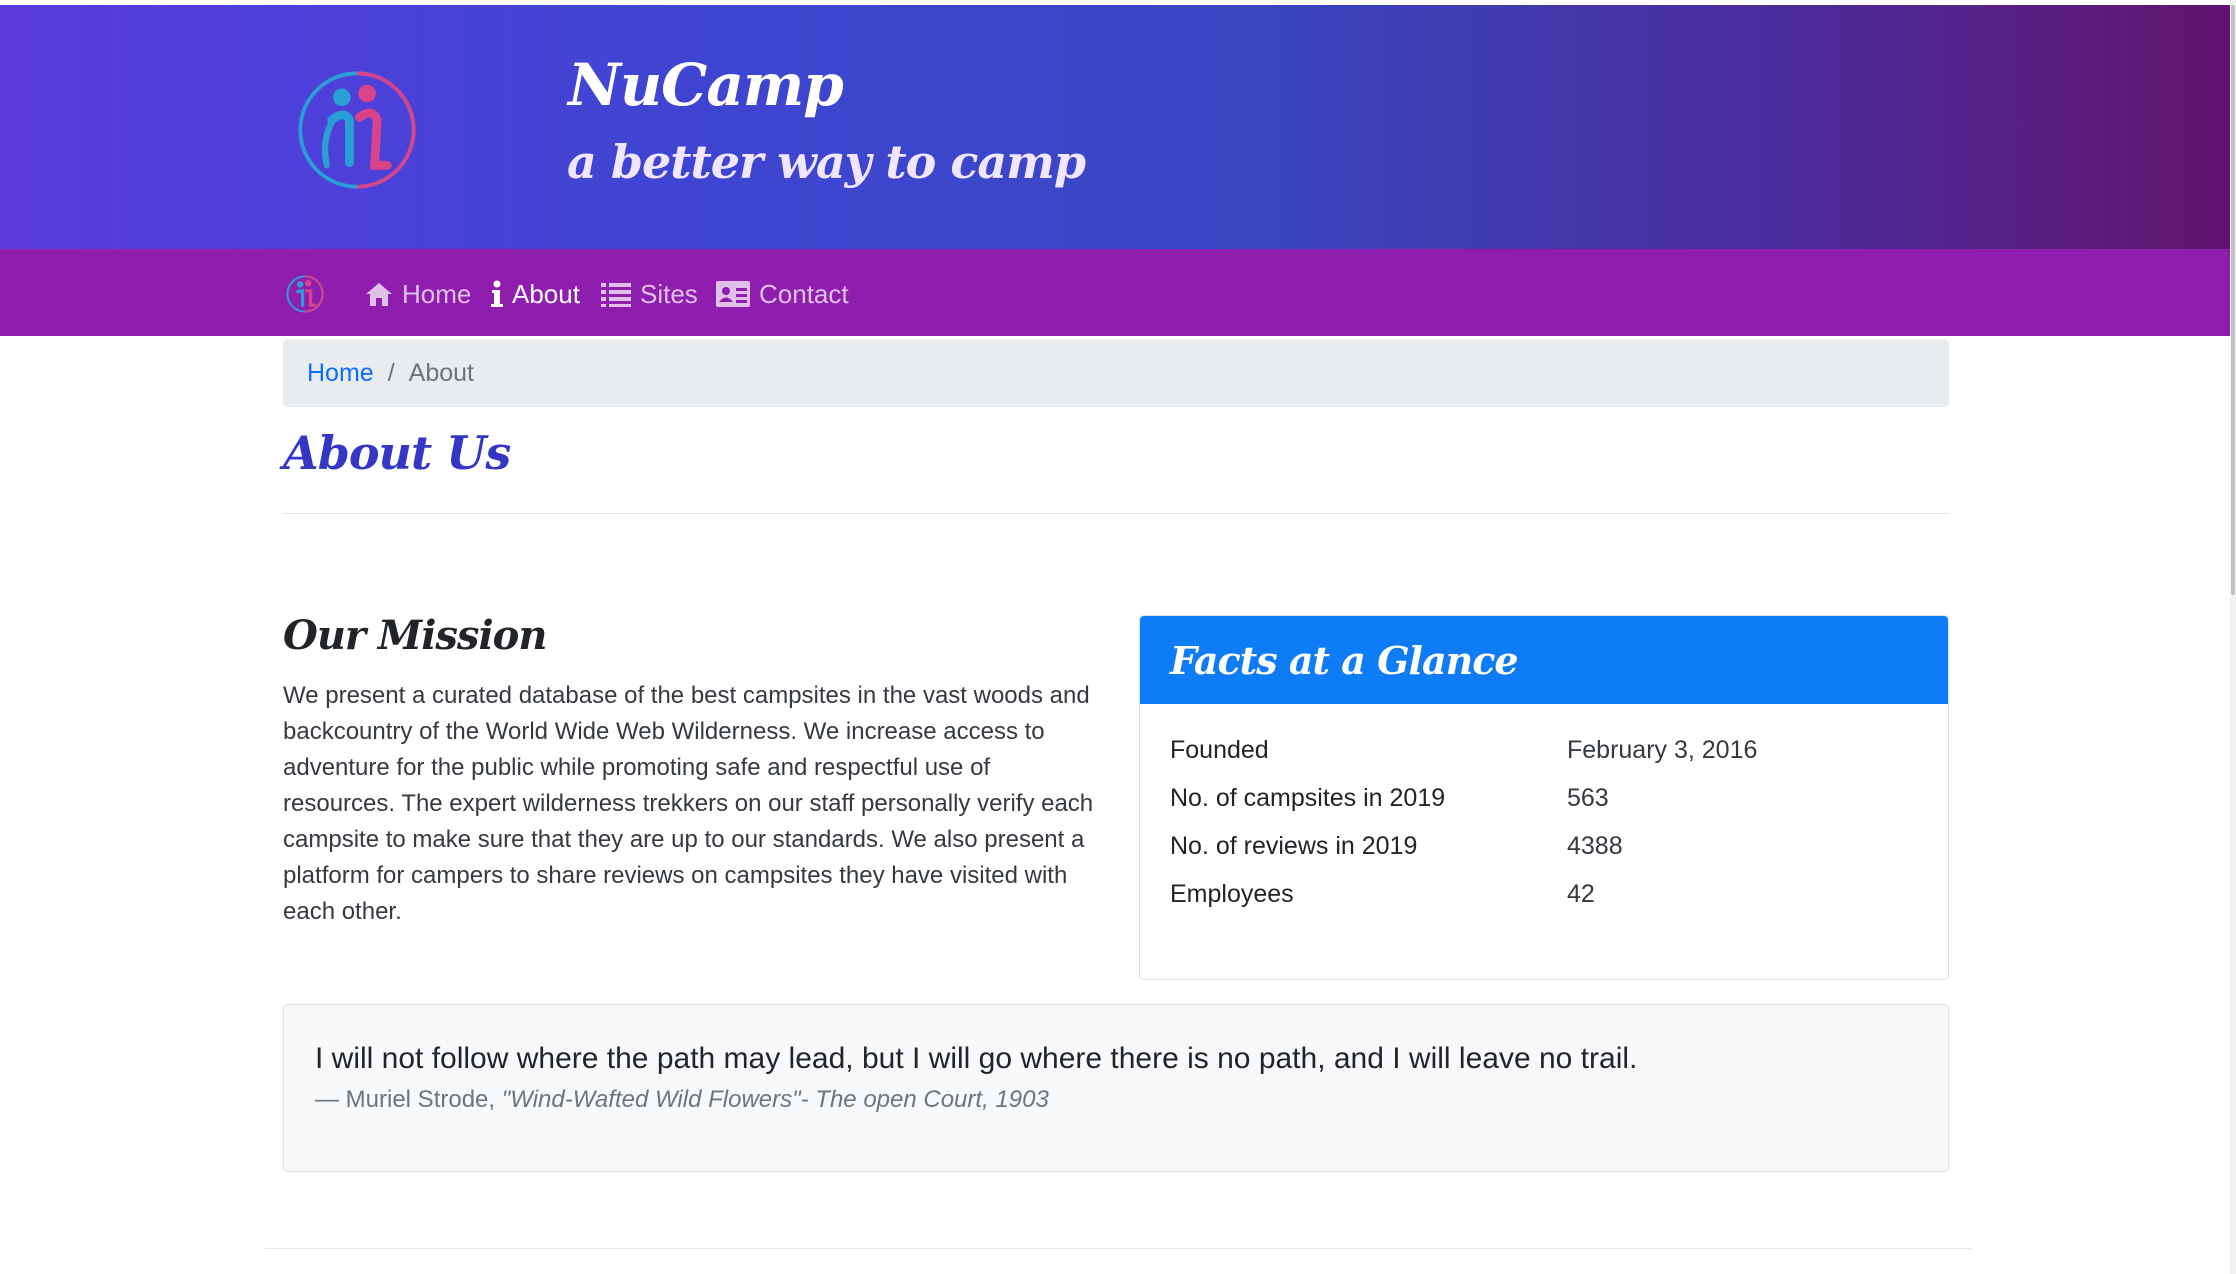 This screenshot has width=2236, height=1274. What do you see at coordinates (1550, 808) in the screenshot?
I see `fact-row-campsites: No. of campsites in 2019 563` at bounding box center [1550, 808].